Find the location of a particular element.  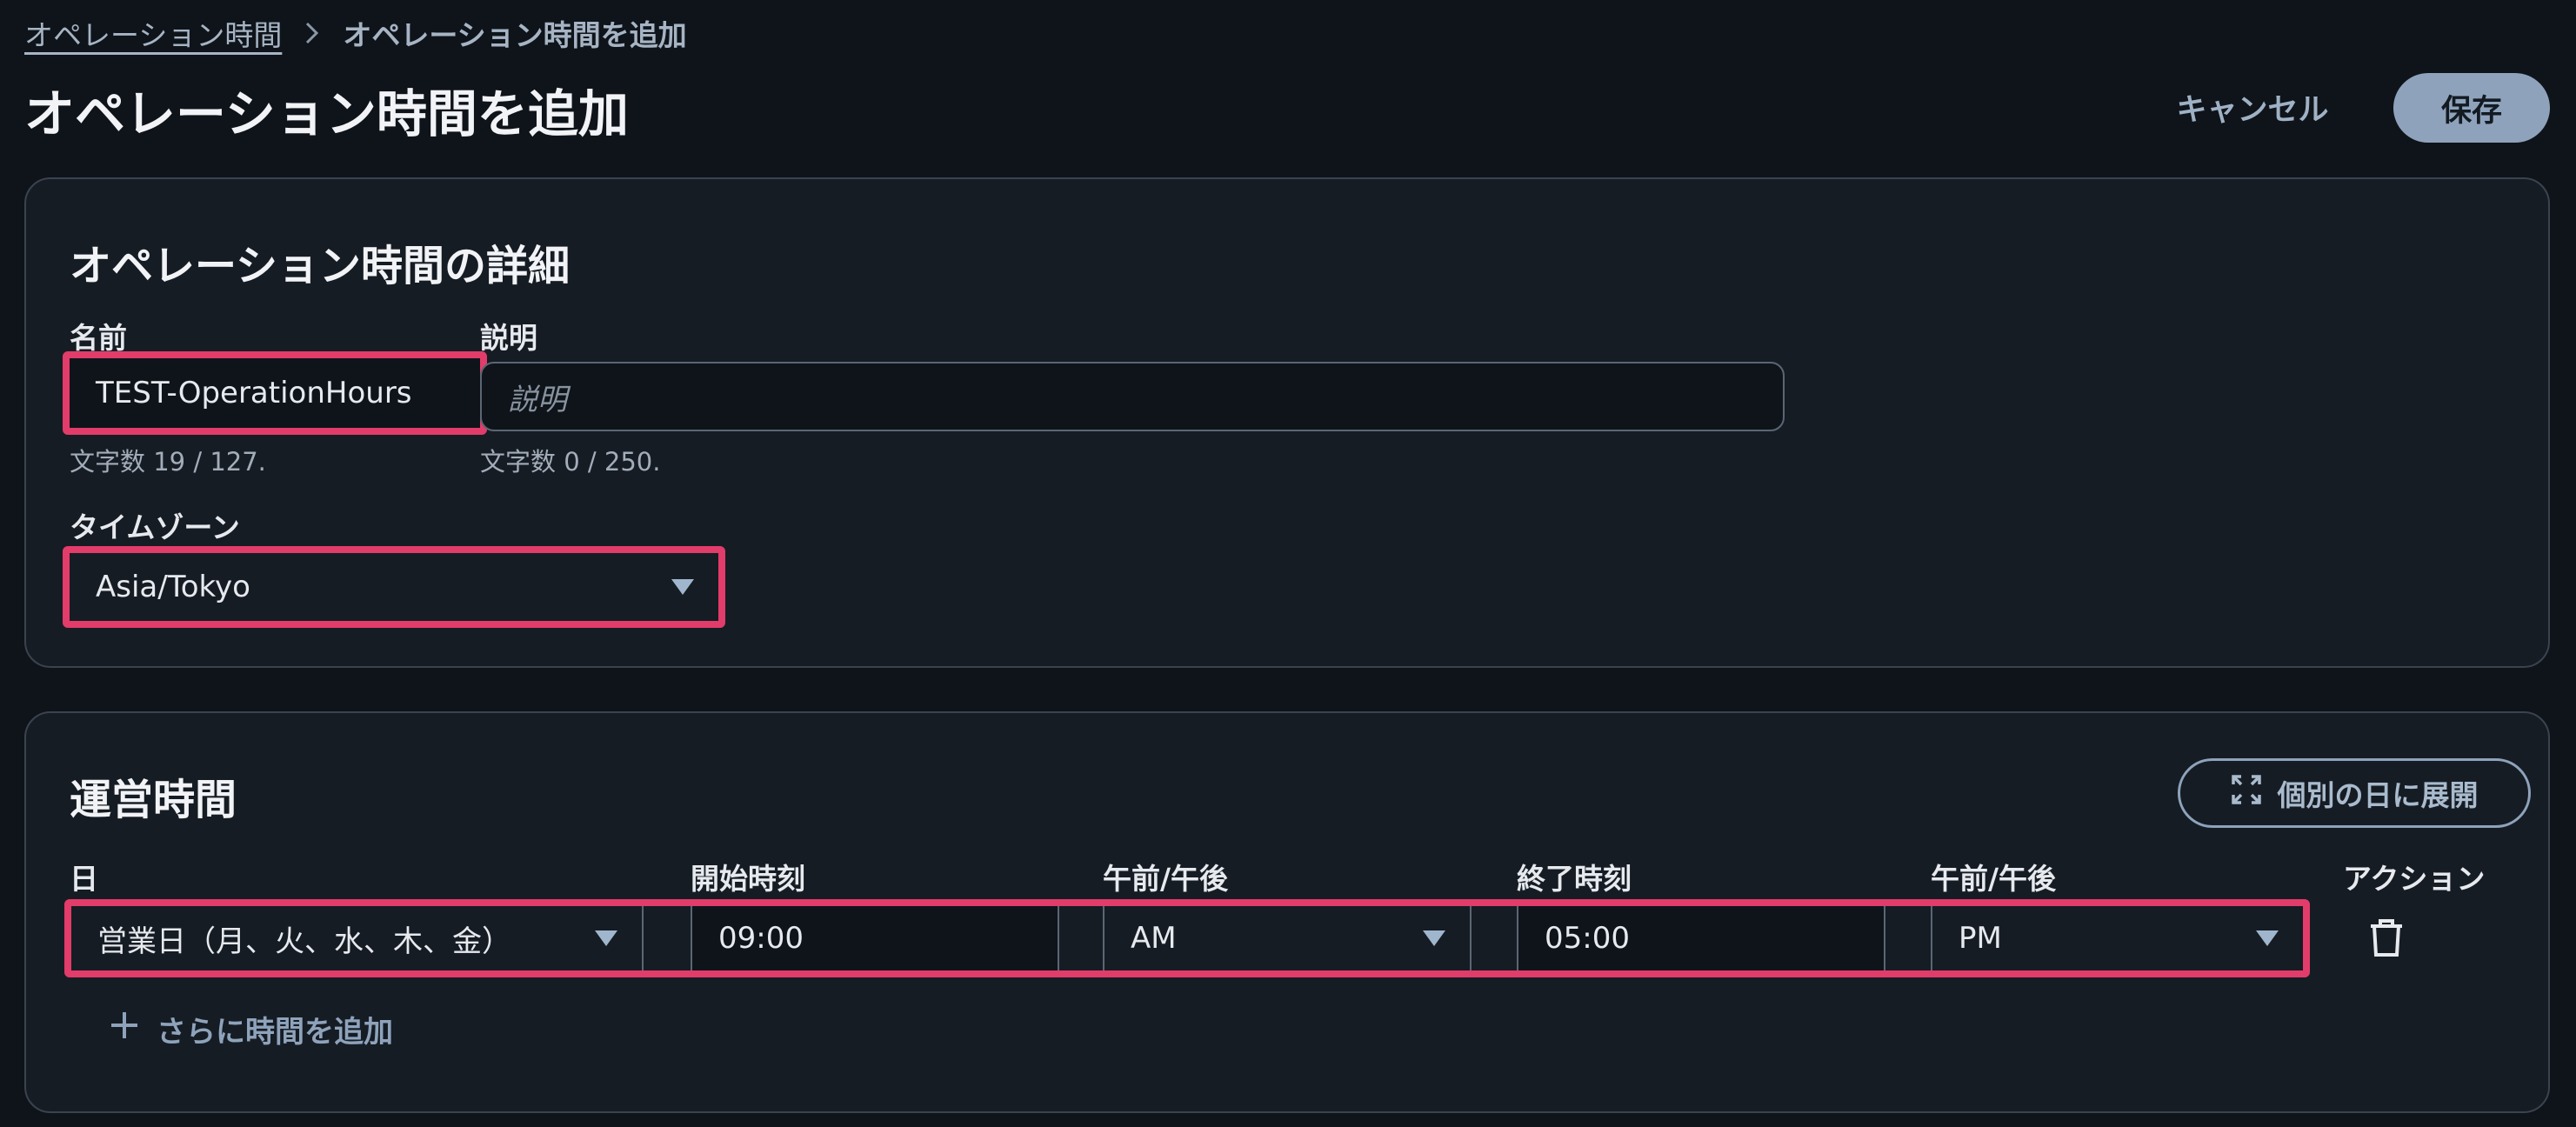

col-end-header: 終了時刻 is located at coordinates (1574, 879).